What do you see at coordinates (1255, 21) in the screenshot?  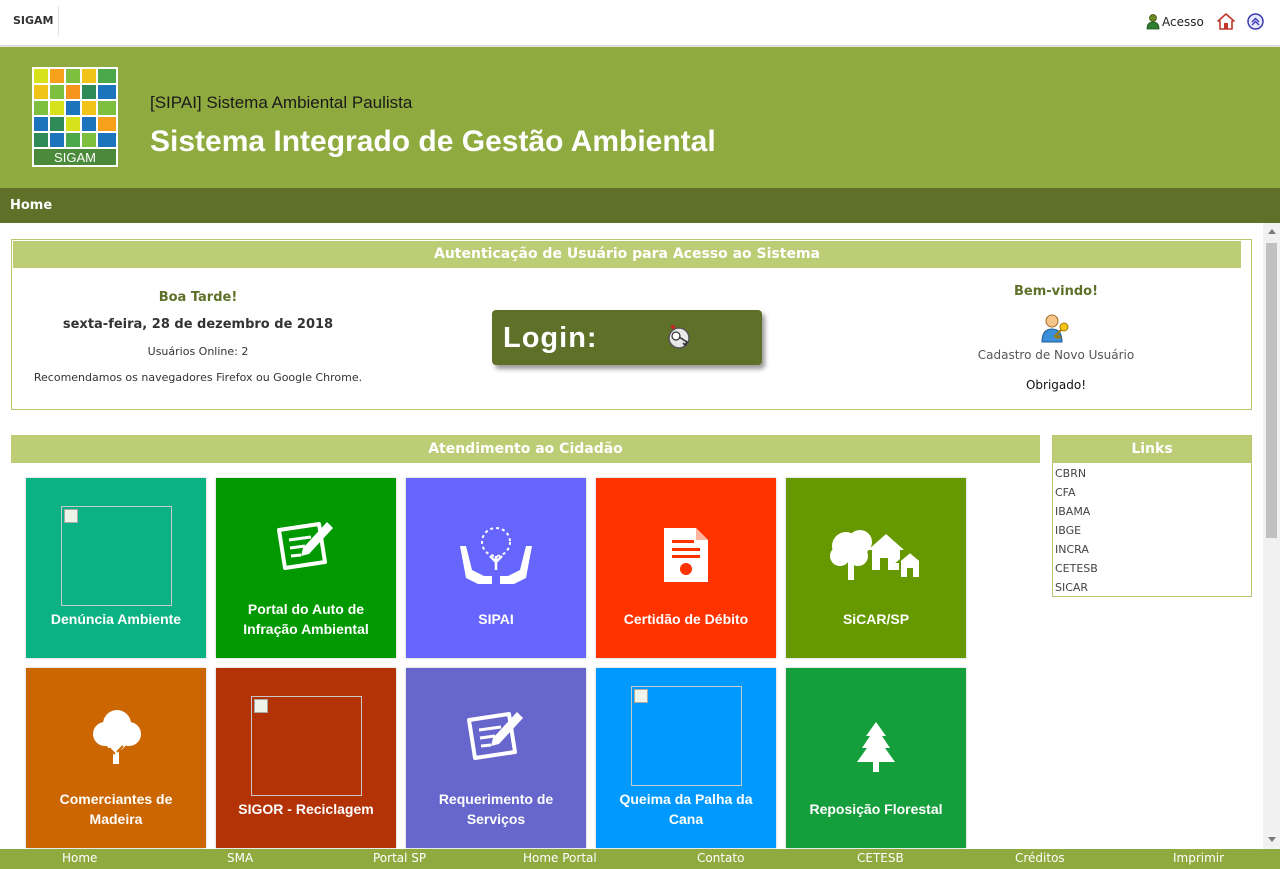 I see `back-to-top-icon` at bounding box center [1255, 21].